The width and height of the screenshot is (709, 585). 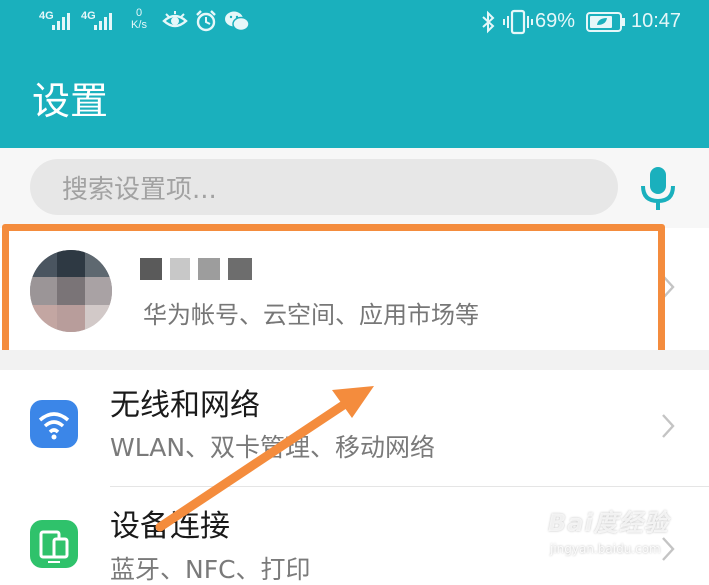 I want to click on device-connection-icon, so click(x=54, y=544).